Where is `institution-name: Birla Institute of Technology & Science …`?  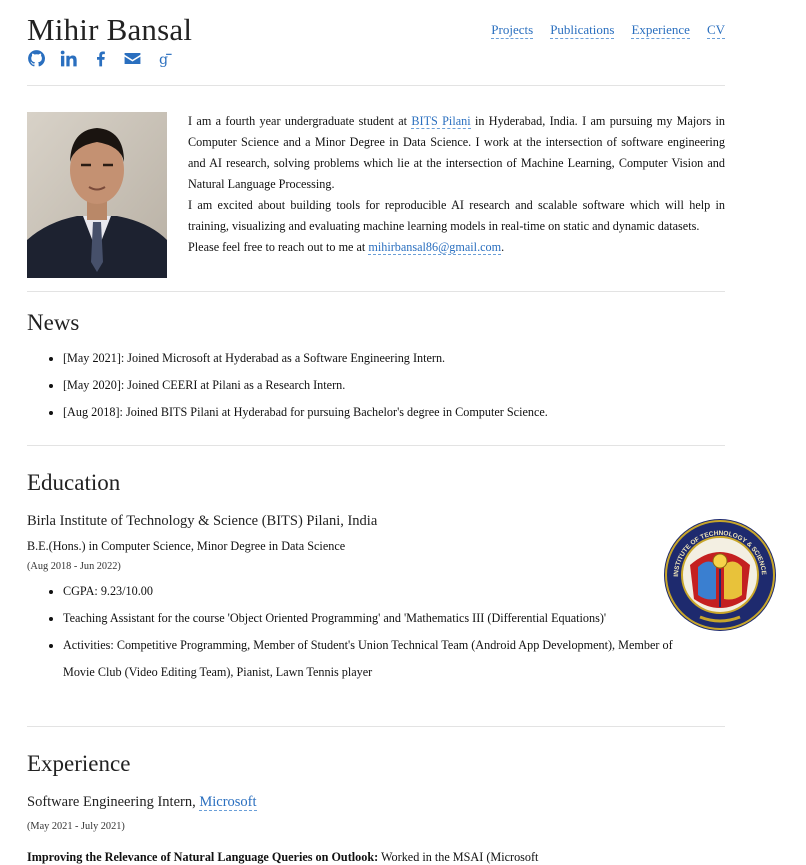 institution-name: Birla Institute of Technology & Science … is located at coordinates (202, 521).